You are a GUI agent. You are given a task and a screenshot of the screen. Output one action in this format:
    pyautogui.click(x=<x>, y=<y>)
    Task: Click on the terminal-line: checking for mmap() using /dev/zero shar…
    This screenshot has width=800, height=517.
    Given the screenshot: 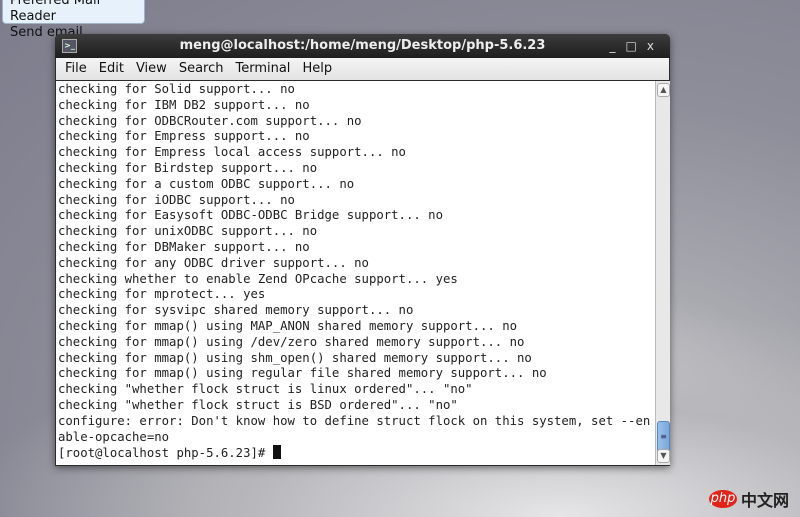 What is the action you would take?
    pyautogui.click(x=291, y=341)
    